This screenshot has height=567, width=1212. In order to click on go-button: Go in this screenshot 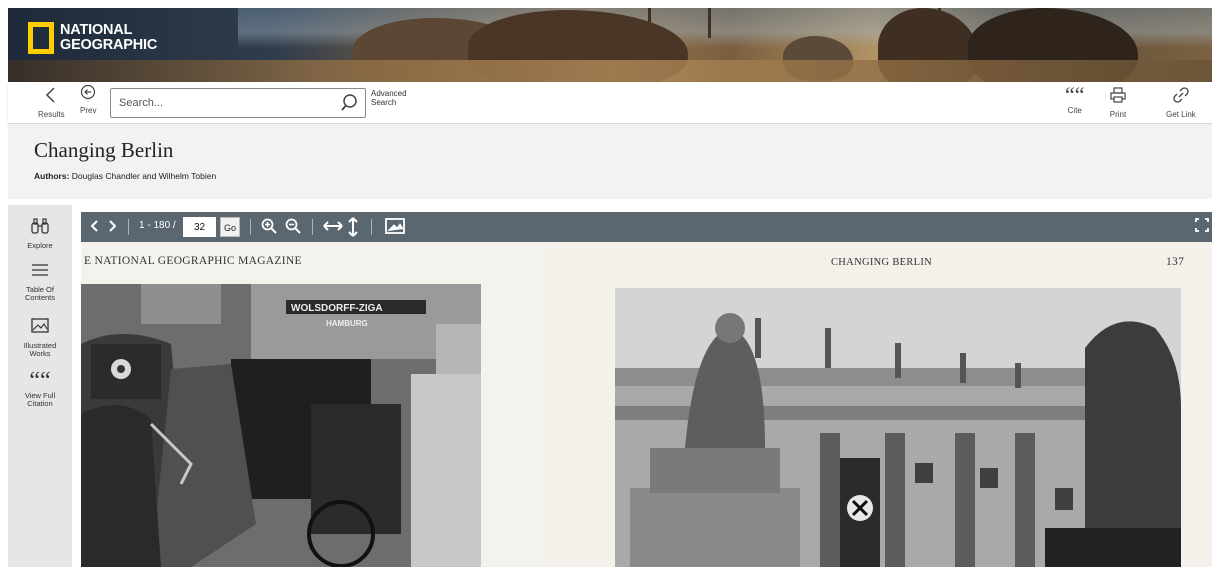, I will do `click(230, 227)`.